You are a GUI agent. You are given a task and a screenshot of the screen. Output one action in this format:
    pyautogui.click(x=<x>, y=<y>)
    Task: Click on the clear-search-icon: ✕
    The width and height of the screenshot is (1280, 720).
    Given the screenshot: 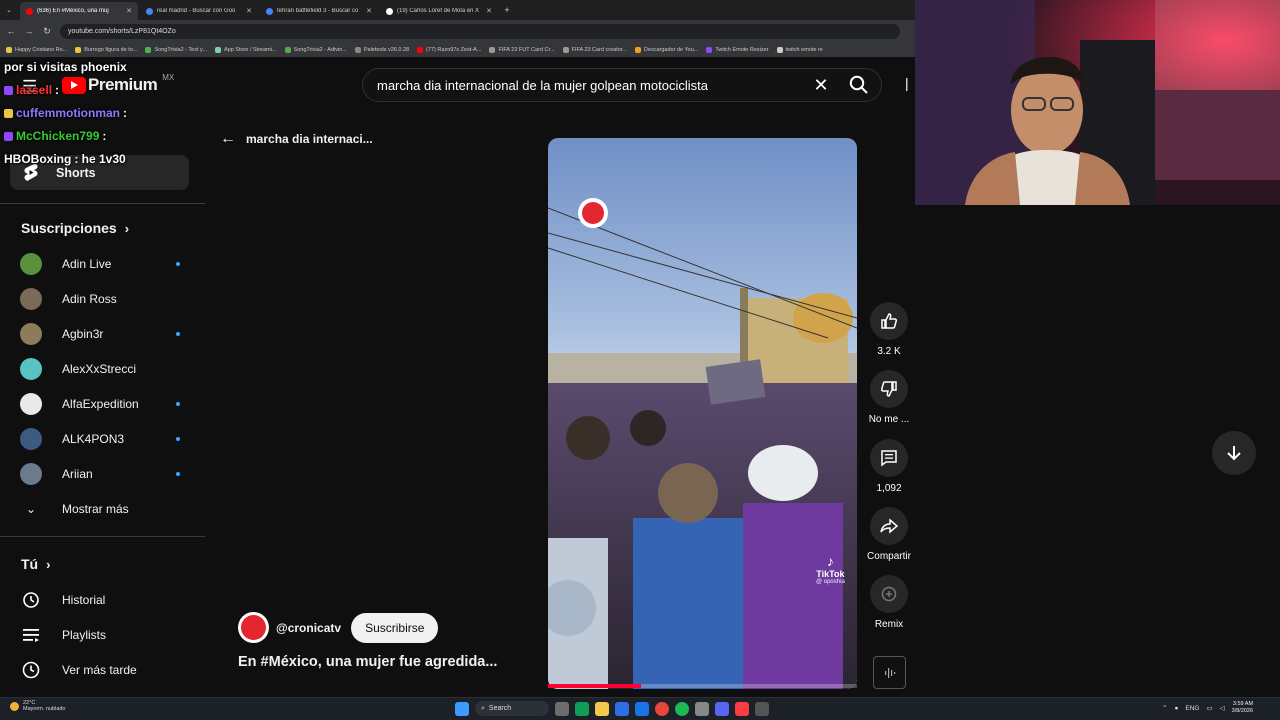 What is the action you would take?
    pyautogui.click(x=821, y=85)
    